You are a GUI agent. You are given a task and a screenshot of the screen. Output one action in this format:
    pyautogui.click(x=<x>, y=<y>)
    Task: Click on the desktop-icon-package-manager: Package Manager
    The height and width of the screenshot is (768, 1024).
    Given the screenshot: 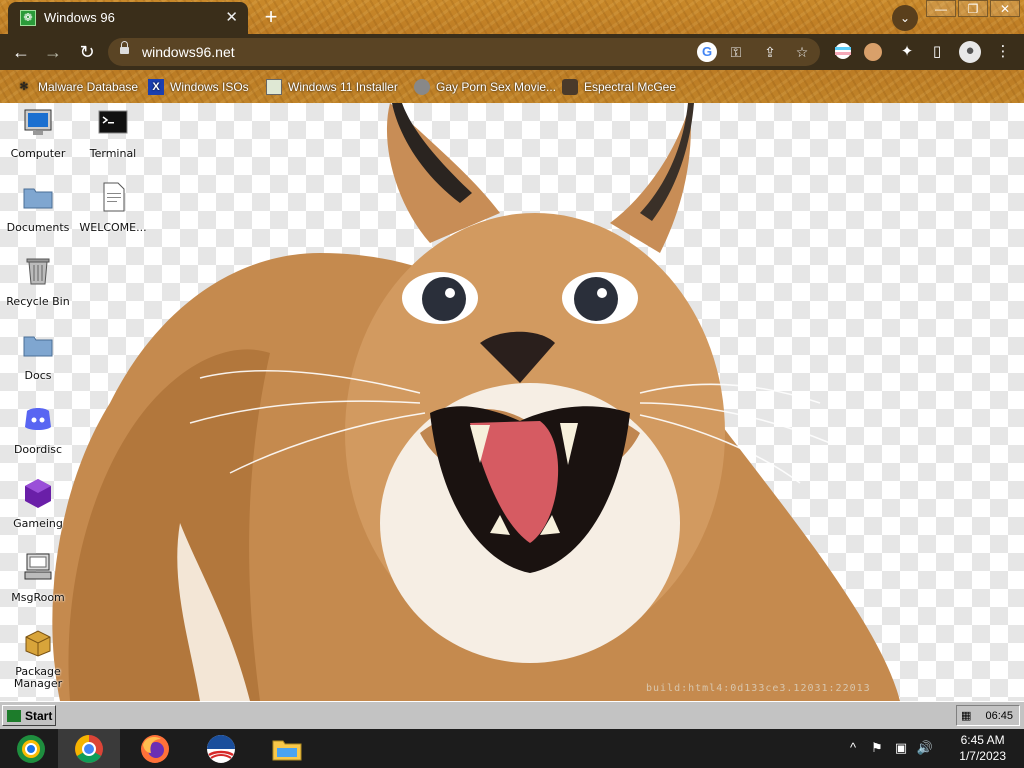 What is the action you would take?
    pyautogui.click(x=38, y=657)
    